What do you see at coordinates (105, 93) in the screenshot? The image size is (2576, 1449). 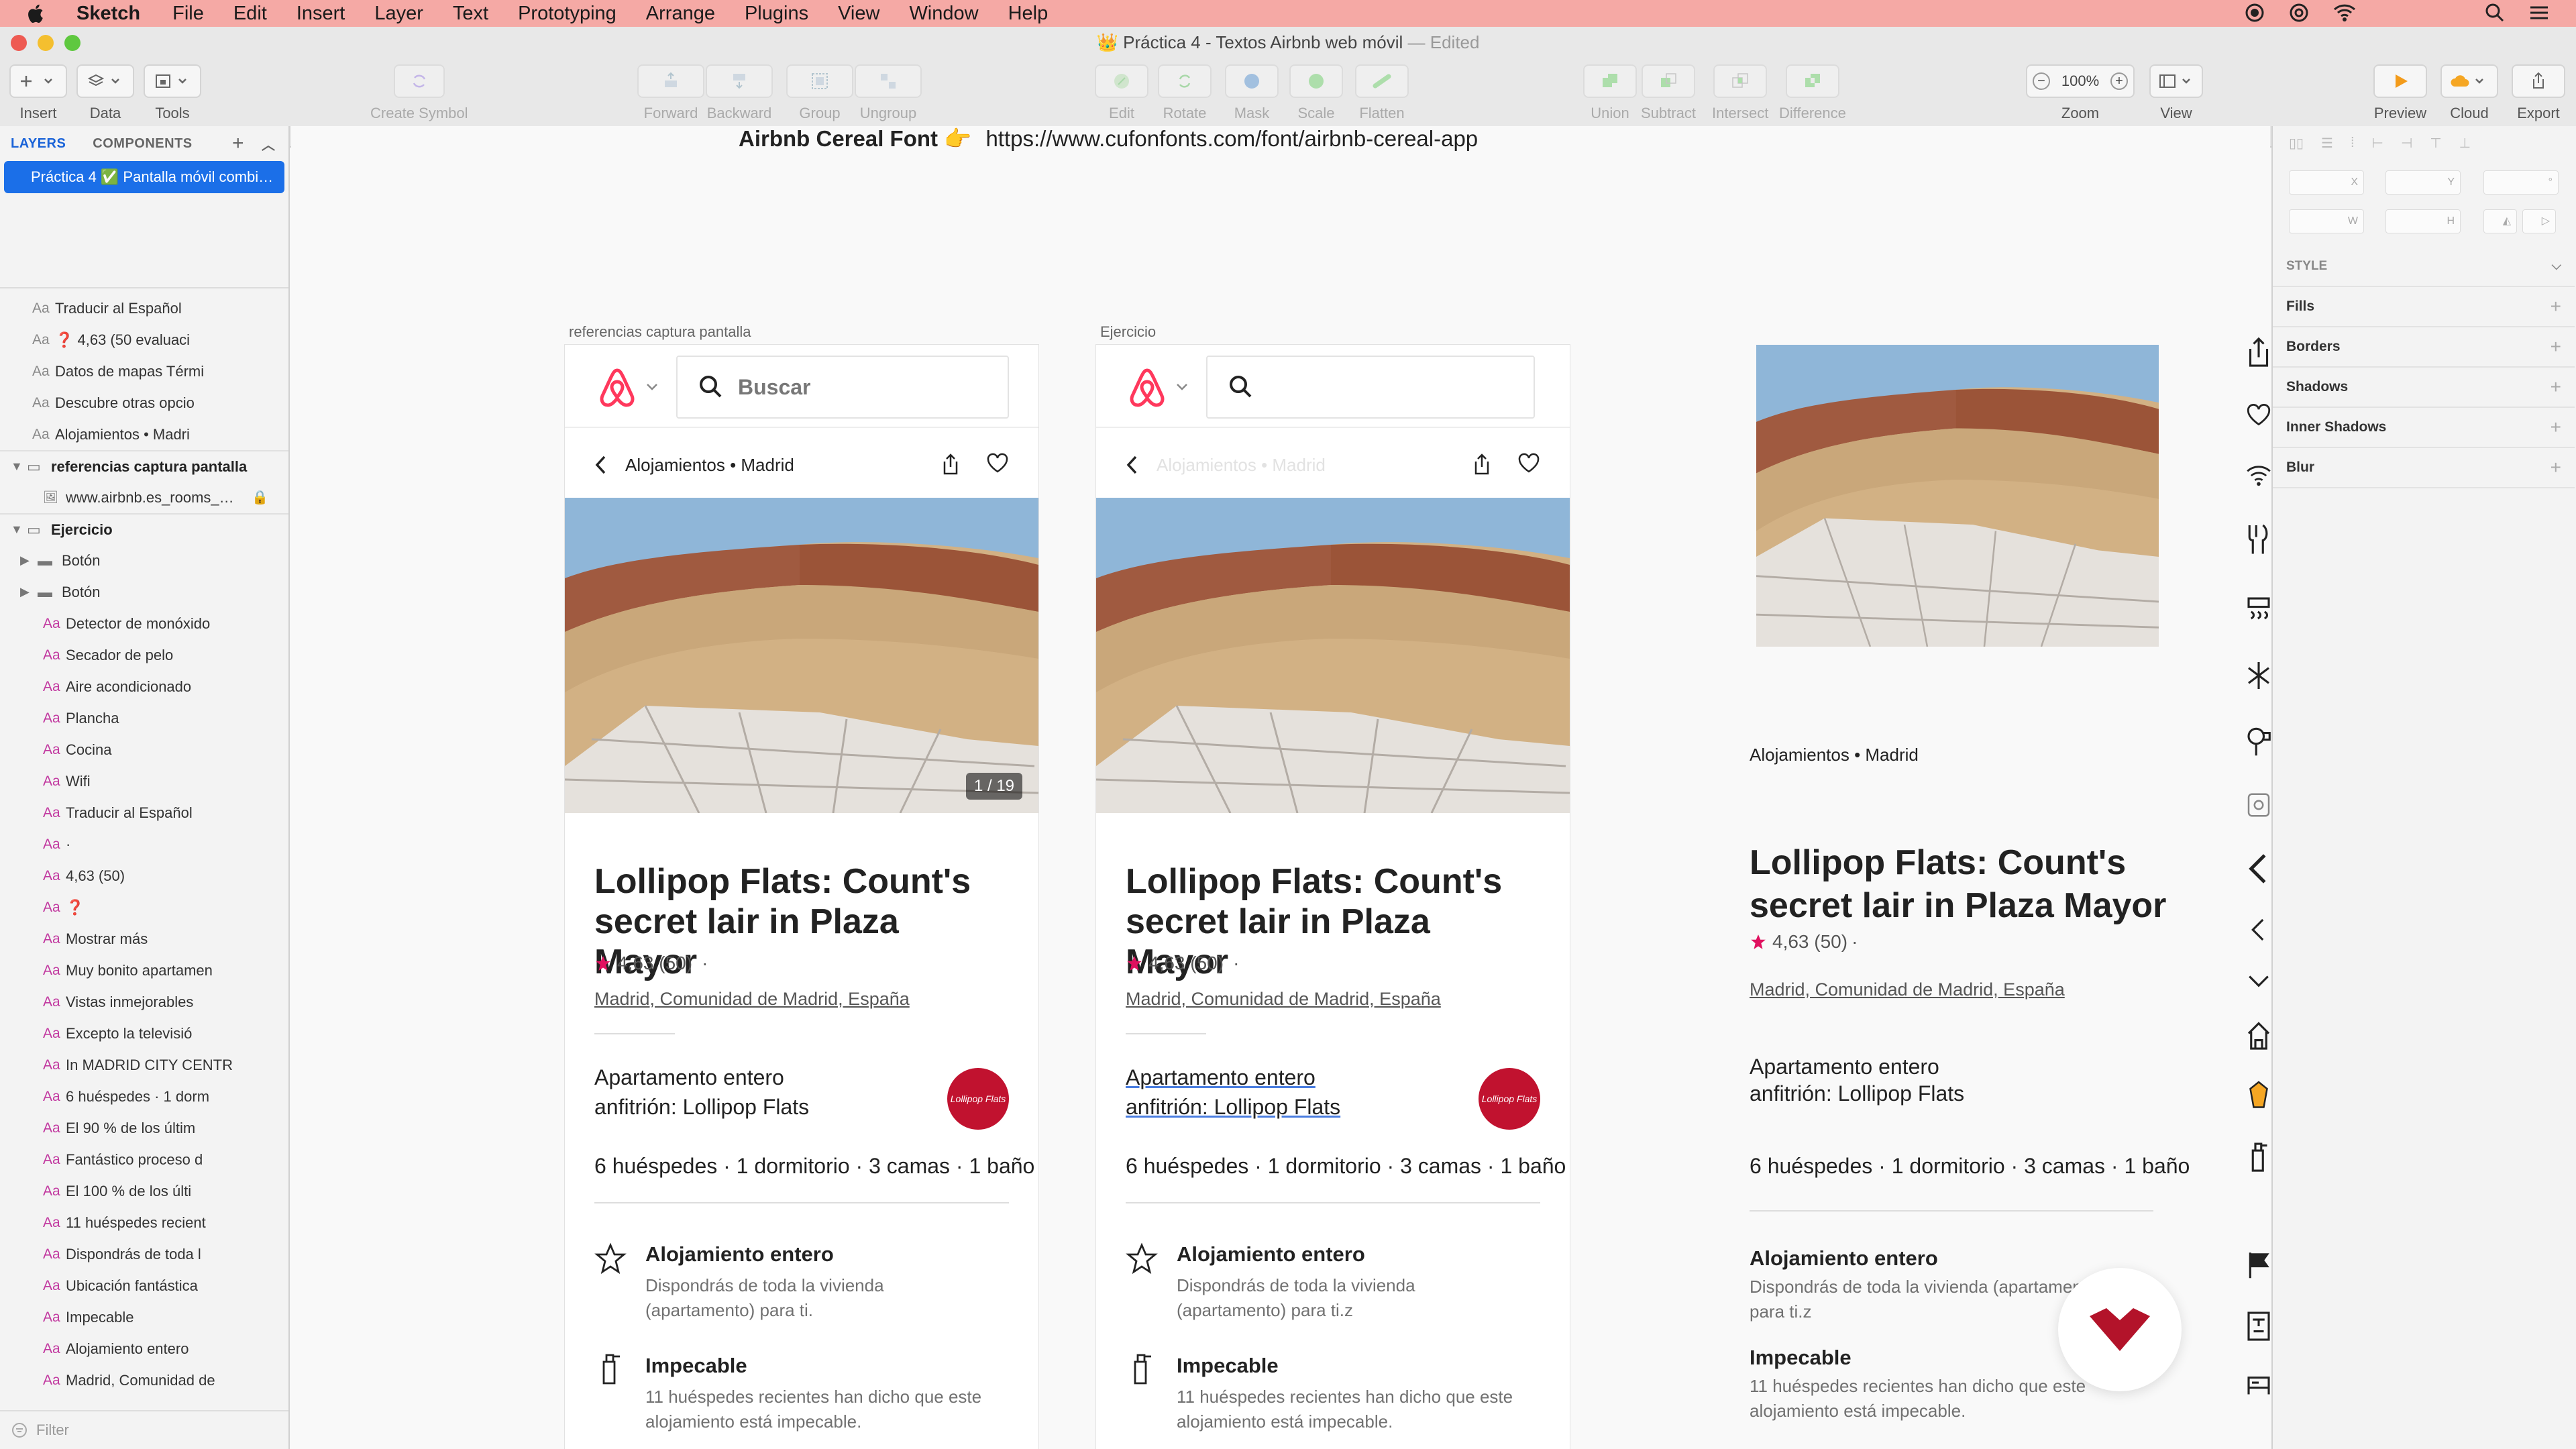 I see `data-tool: Data` at bounding box center [105, 93].